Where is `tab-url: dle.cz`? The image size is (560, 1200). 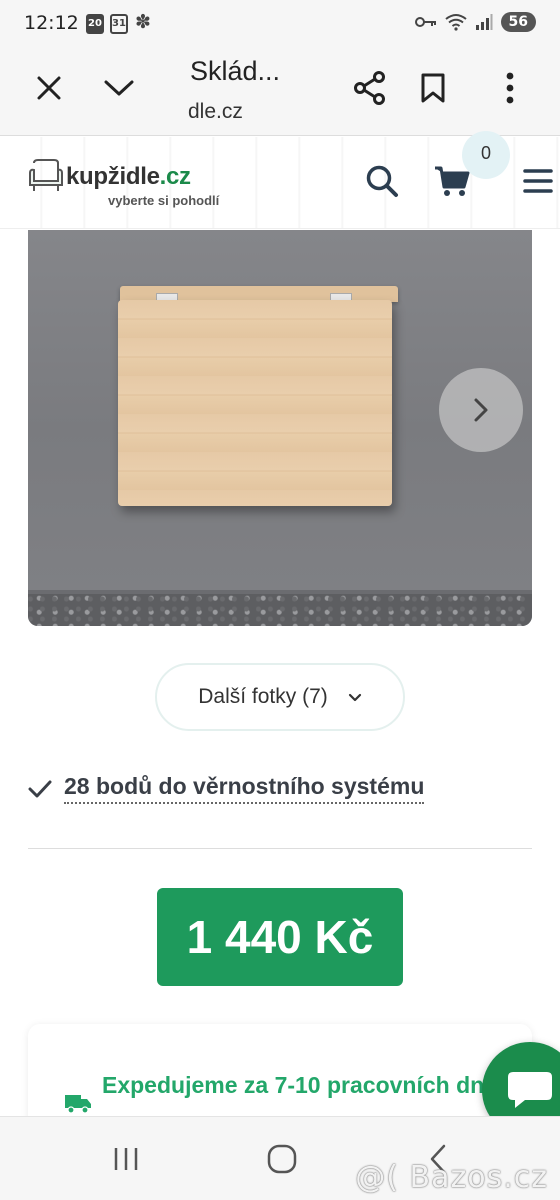 tab-url: dle.cz is located at coordinates (215, 112).